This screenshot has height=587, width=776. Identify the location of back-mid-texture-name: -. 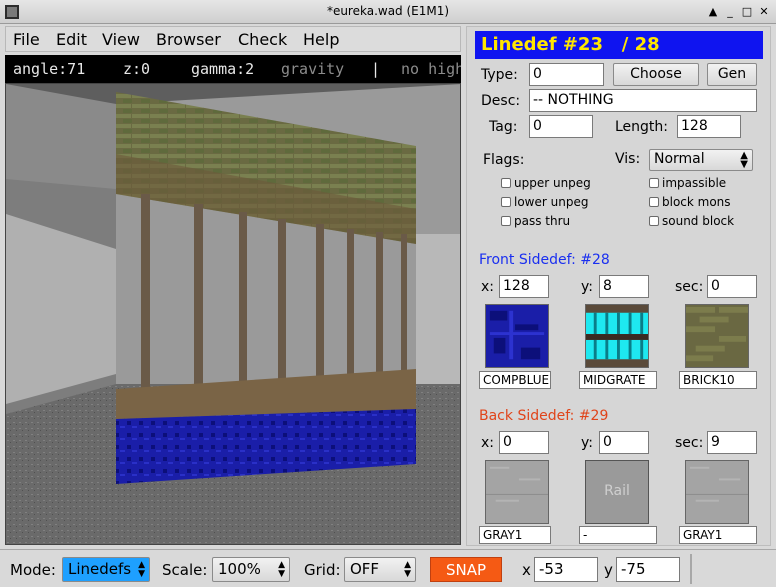
(618, 535).